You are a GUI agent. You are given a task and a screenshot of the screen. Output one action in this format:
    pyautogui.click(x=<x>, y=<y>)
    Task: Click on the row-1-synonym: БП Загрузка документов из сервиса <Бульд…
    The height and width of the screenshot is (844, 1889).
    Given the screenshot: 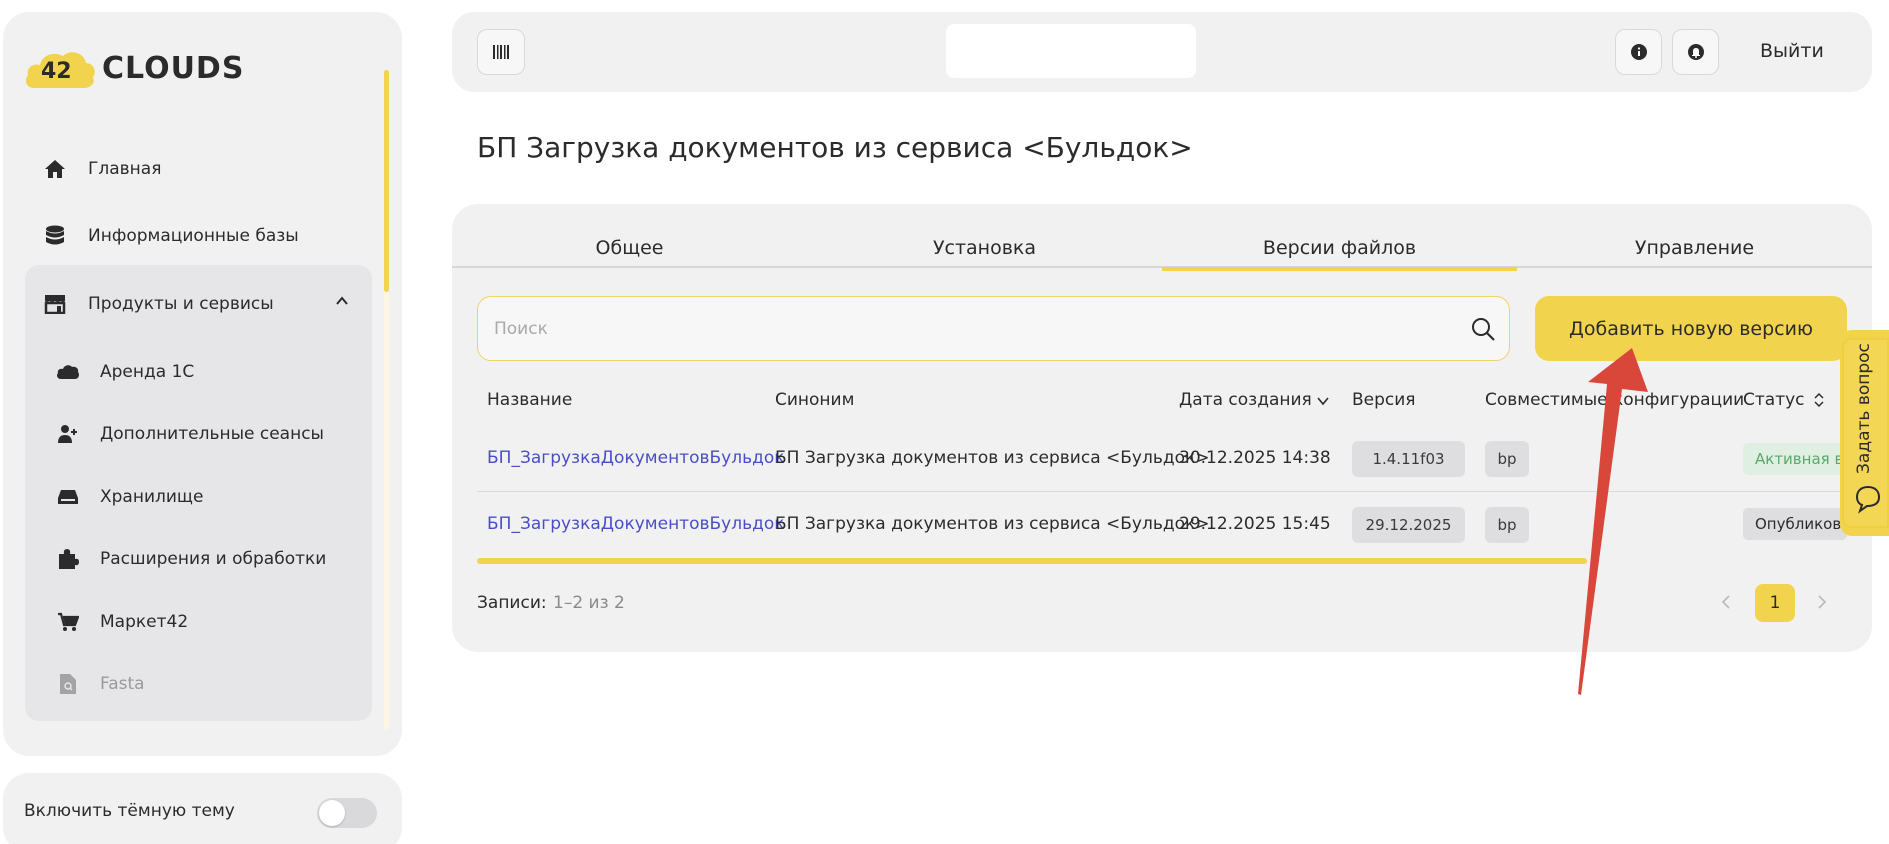 What is the action you would take?
    pyautogui.click(x=992, y=458)
    